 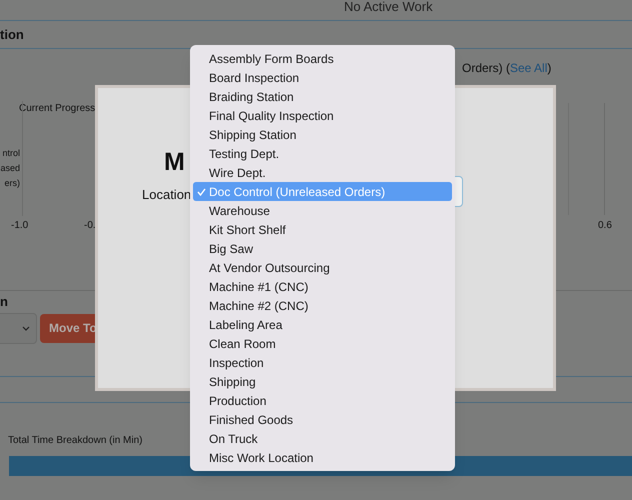 I want to click on row-label: ntrol, so click(x=11, y=153).